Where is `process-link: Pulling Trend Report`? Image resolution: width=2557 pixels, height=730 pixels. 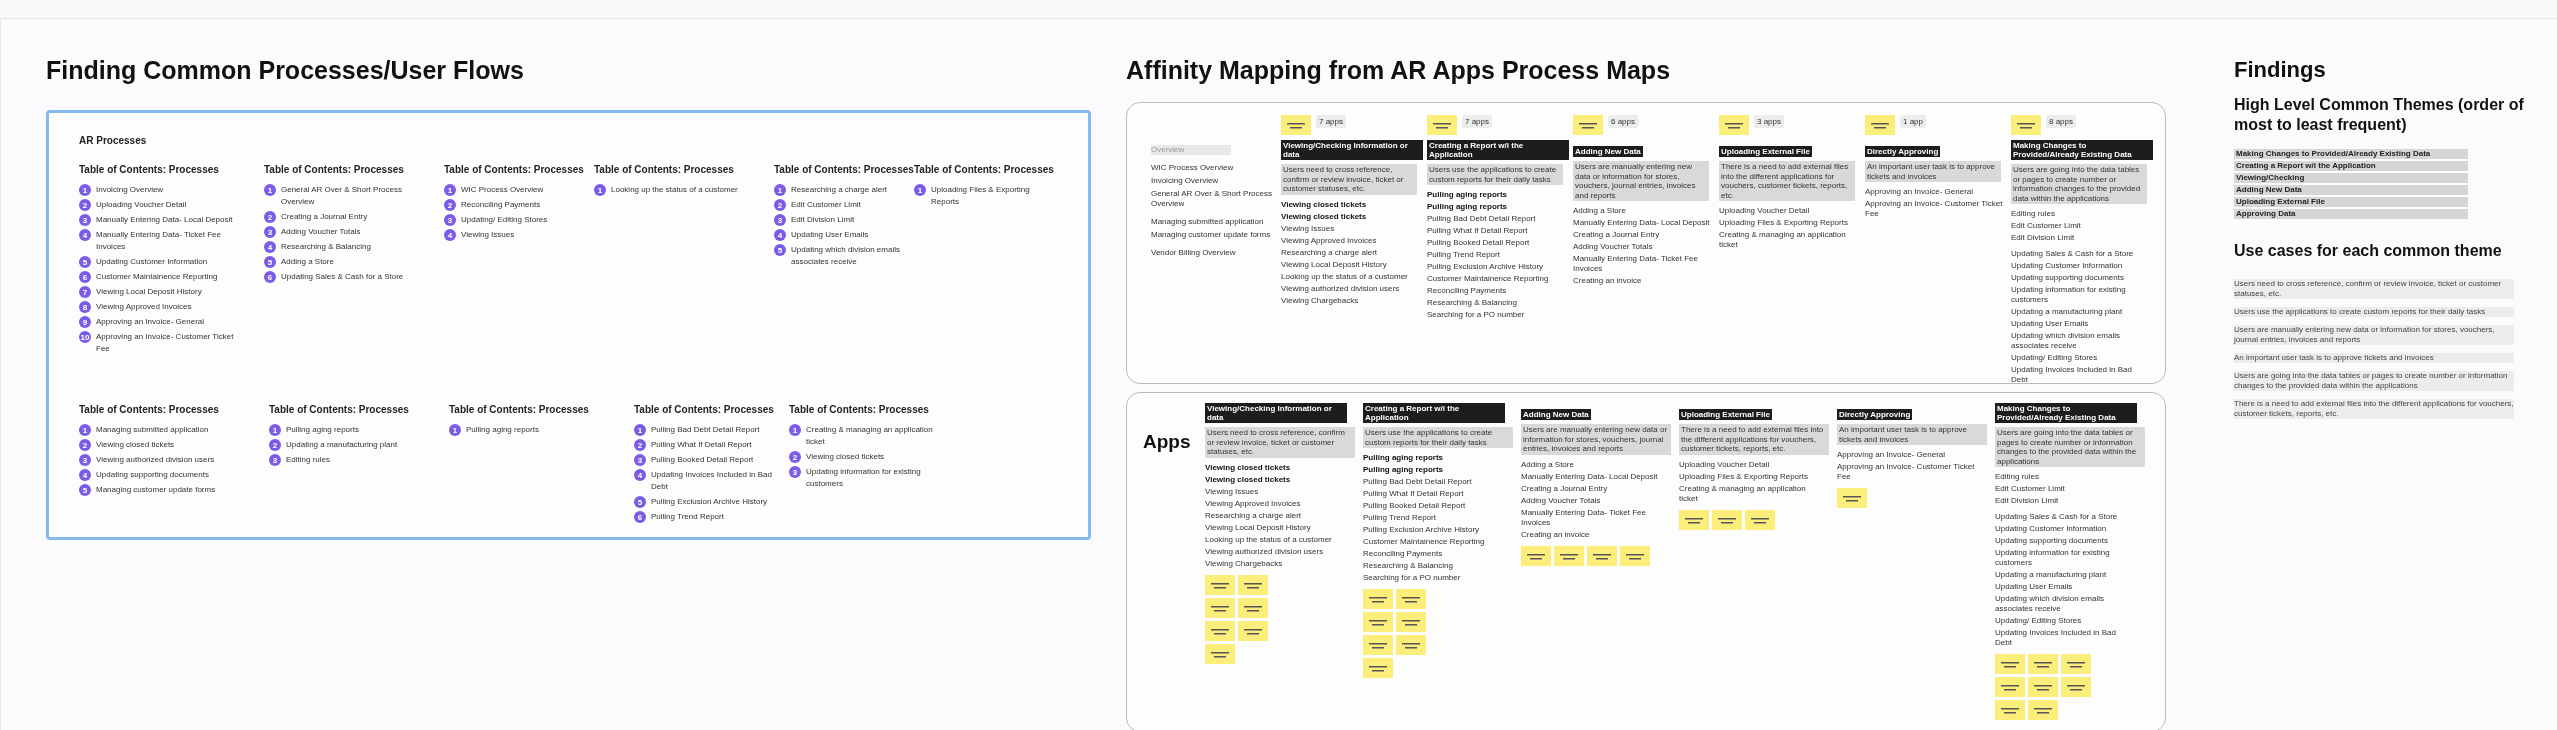 process-link: Pulling Trend Report is located at coordinates (687, 517).